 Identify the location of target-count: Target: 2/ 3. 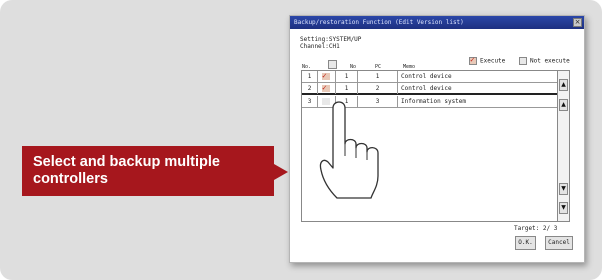
(535, 228).